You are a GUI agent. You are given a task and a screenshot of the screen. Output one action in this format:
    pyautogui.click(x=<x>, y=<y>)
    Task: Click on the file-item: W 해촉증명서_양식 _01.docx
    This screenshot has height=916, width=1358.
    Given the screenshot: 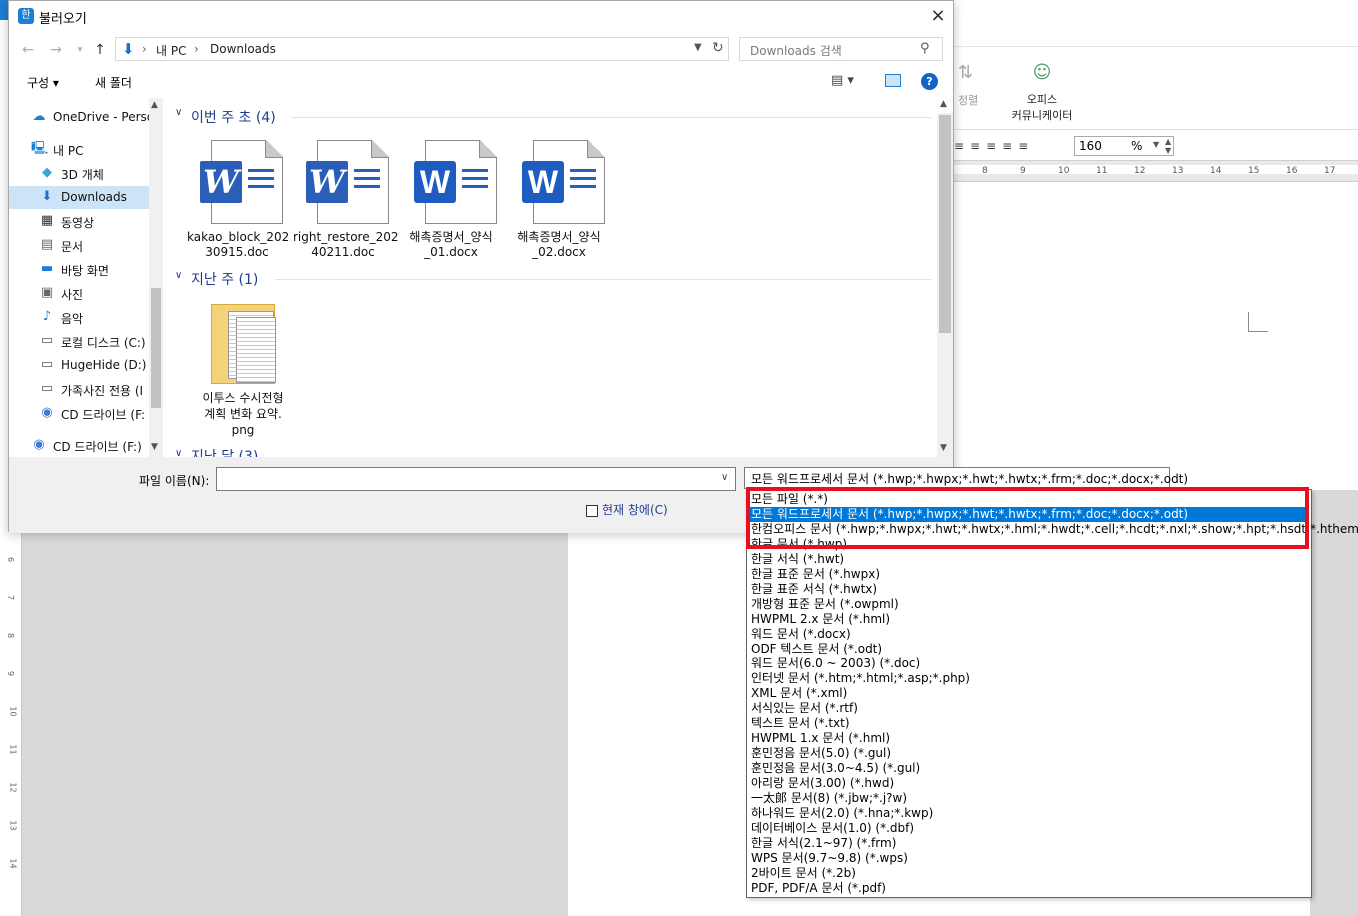 What is the action you would take?
    pyautogui.click(x=451, y=200)
    